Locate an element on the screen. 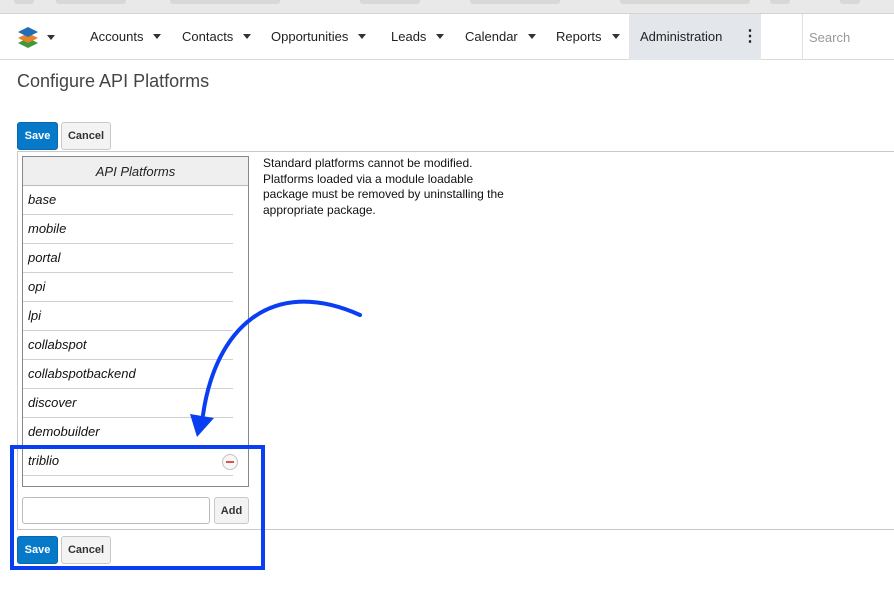 This screenshot has width=894, height=607. annotation-arrow-curve is located at coordinates (281, 358).